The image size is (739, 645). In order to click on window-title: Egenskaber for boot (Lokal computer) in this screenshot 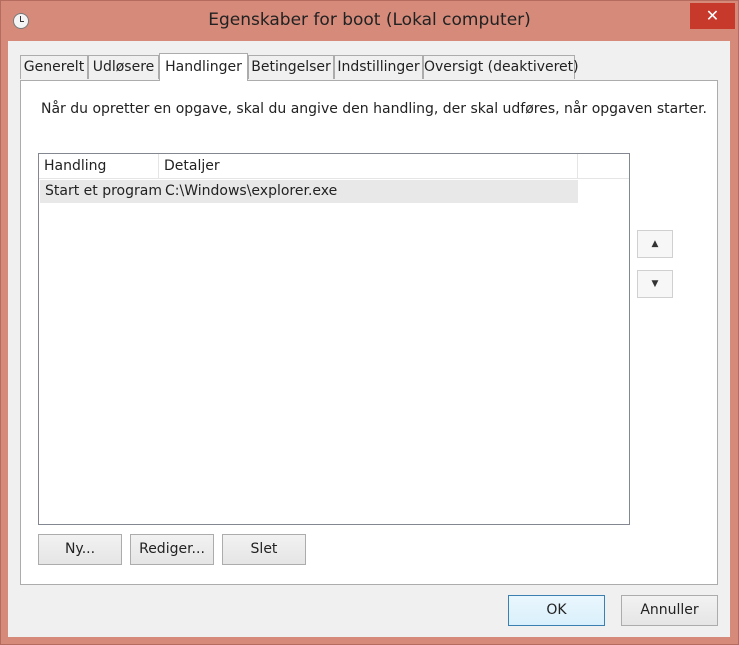, I will do `click(369, 20)`.